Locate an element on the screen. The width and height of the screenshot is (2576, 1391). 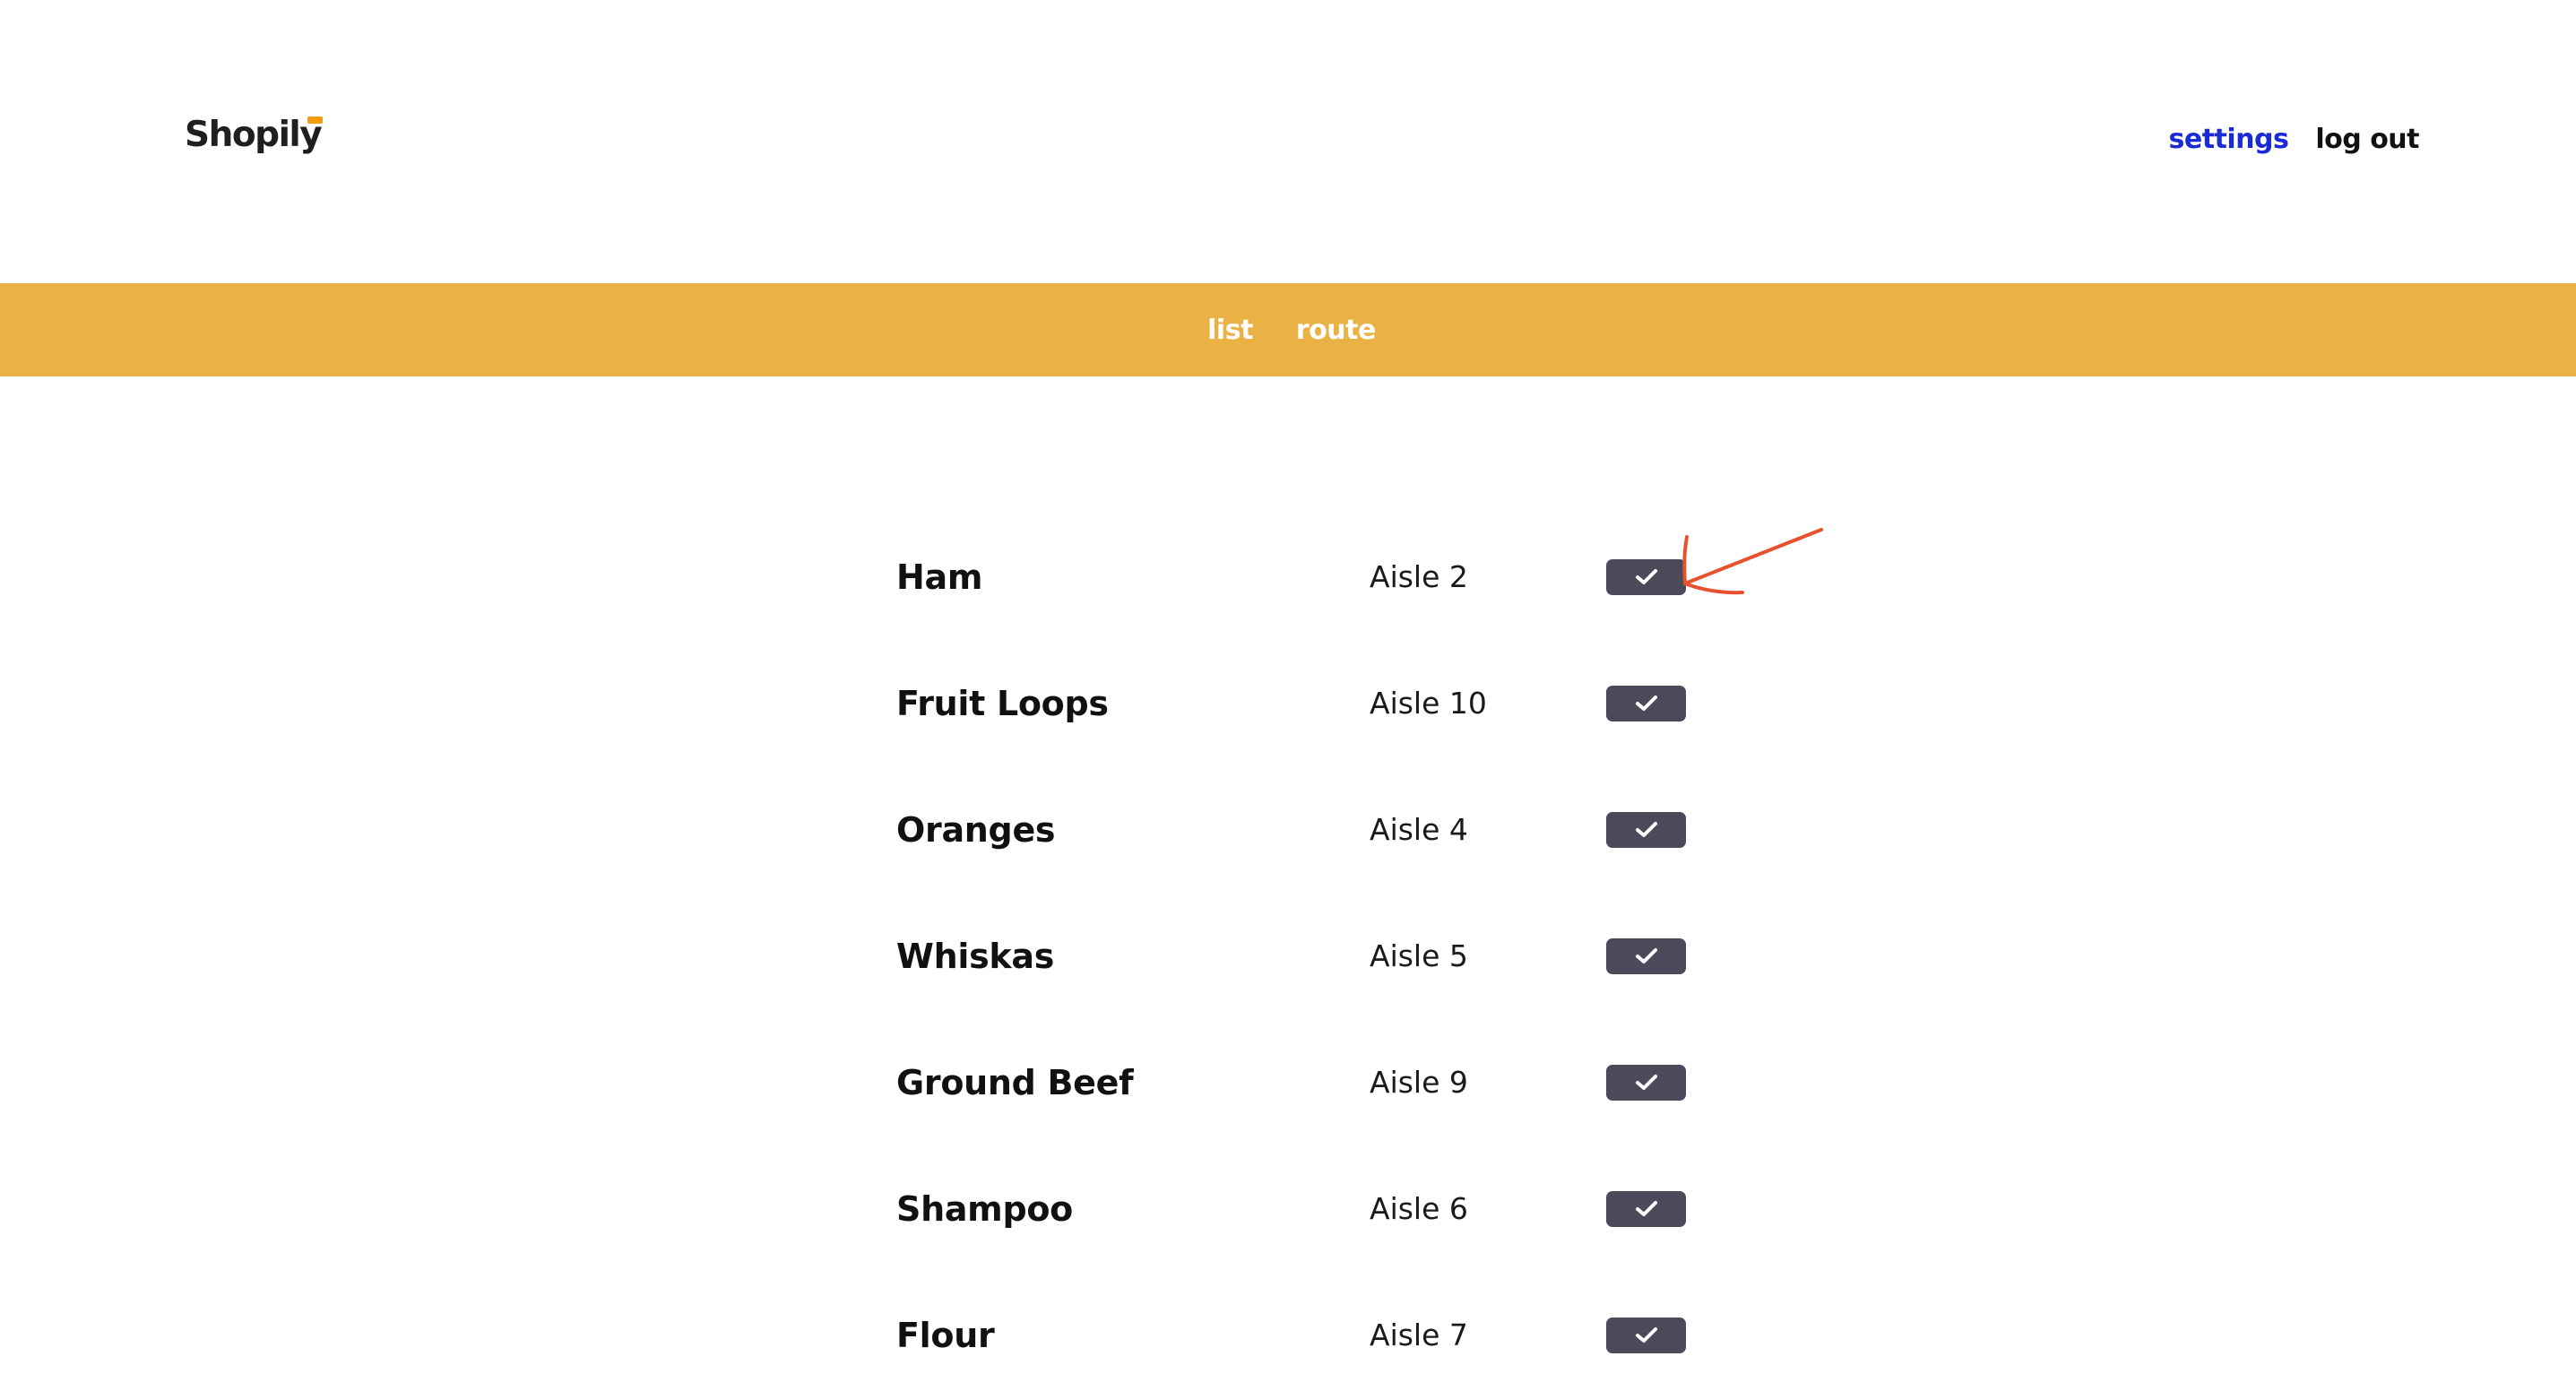
item-aisle: Aisle 6 is located at coordinates (1419, 1208).